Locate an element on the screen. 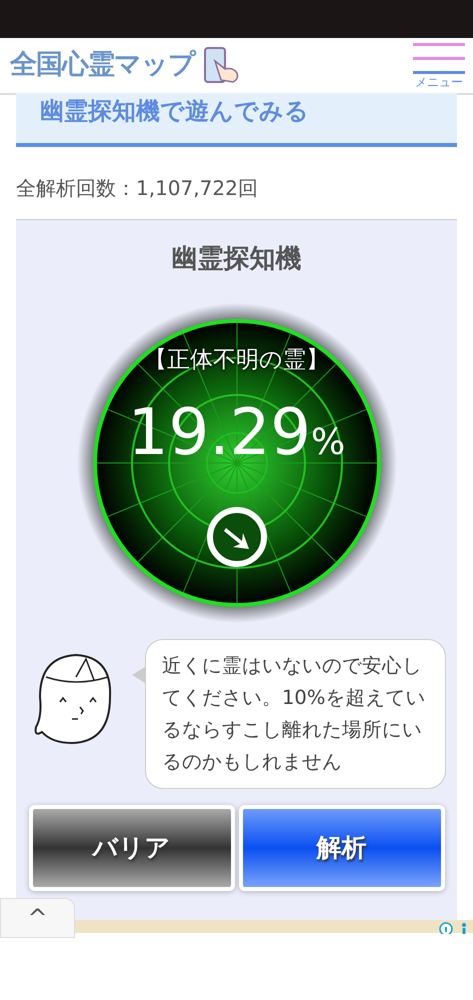  detection-percent: 19.29% is located at coordinates (236, 433).